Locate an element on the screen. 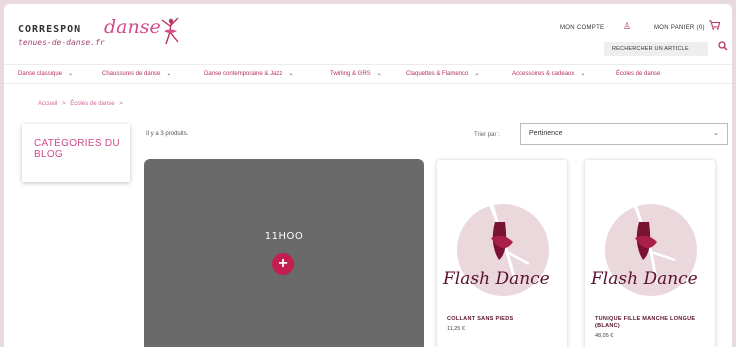  promo-title: 11HOO is located at coordinates (284, 236).